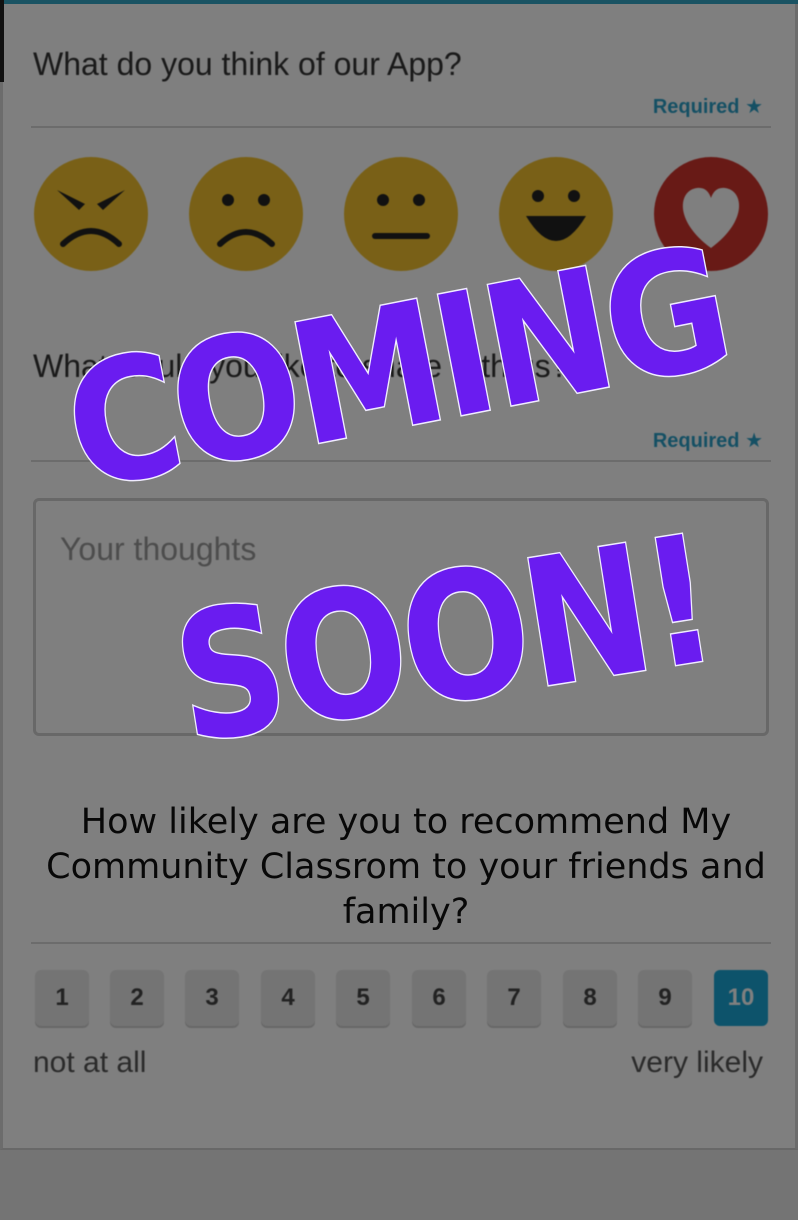  Describe the element at coordinates (2, 41) in the screenshot. I see `edge-mark` at that location.